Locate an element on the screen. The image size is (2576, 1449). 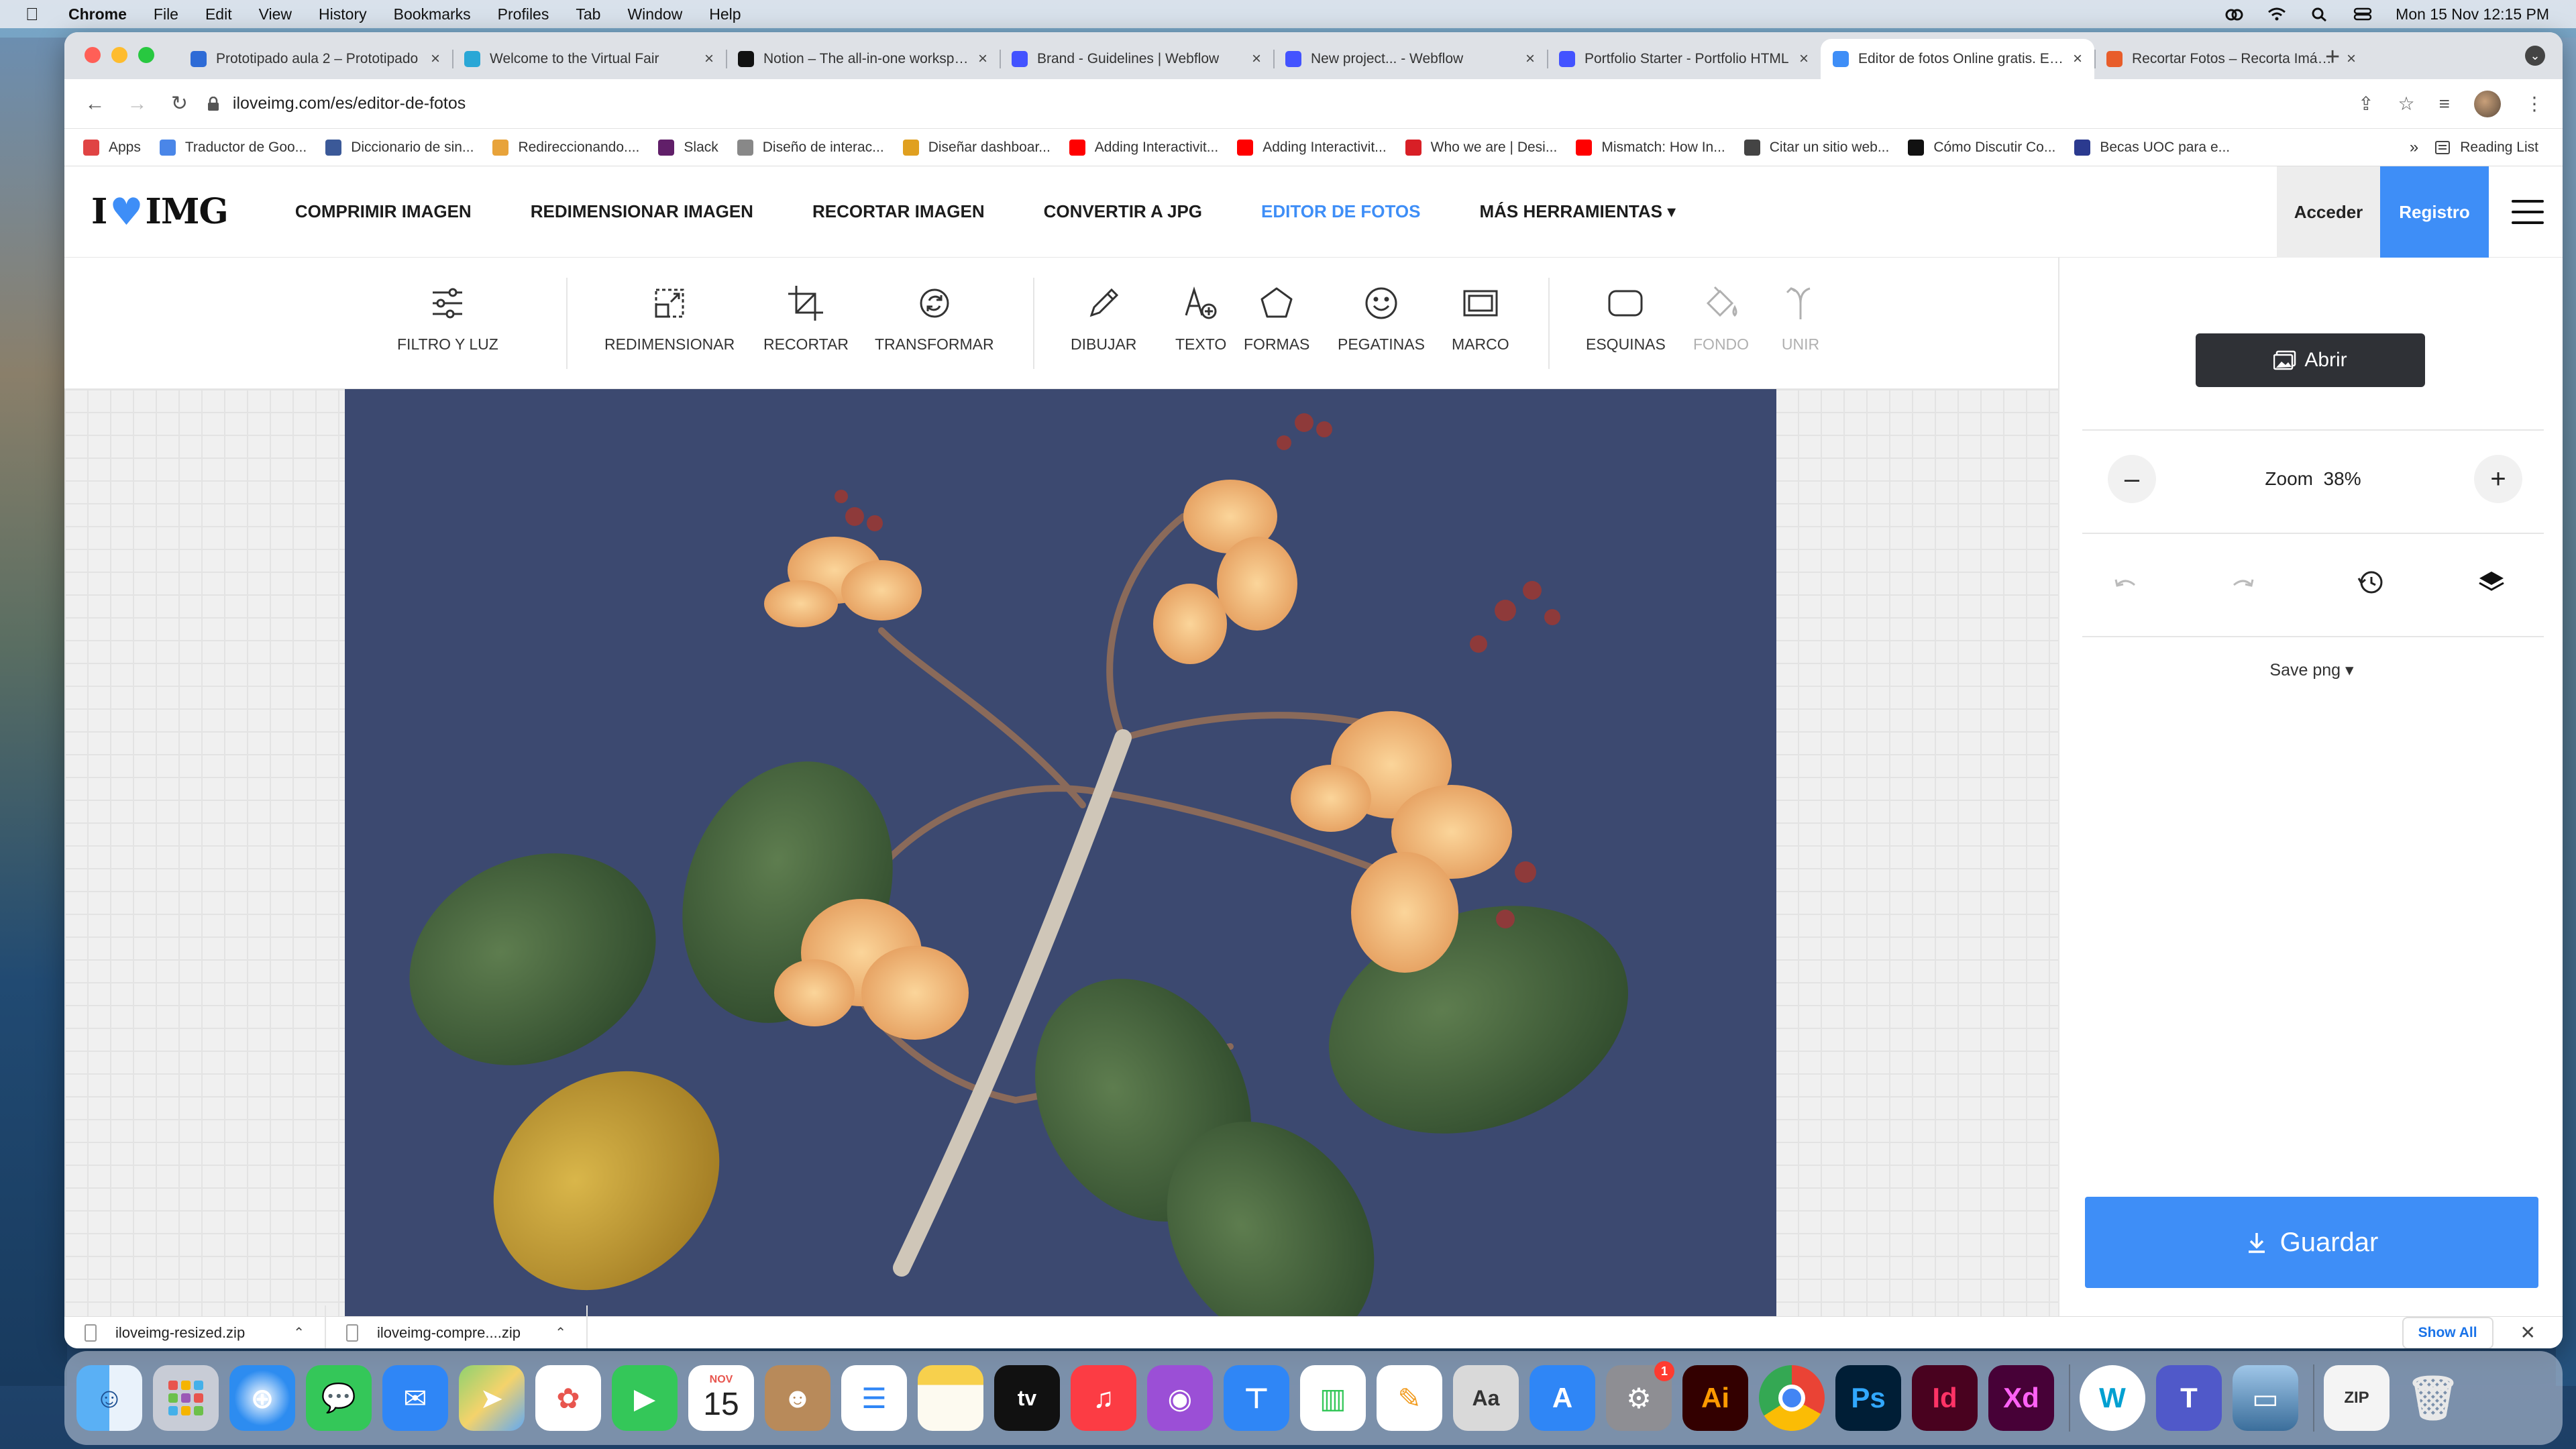
safari-icon: ⊕ is located at coordinates (262, 1398).